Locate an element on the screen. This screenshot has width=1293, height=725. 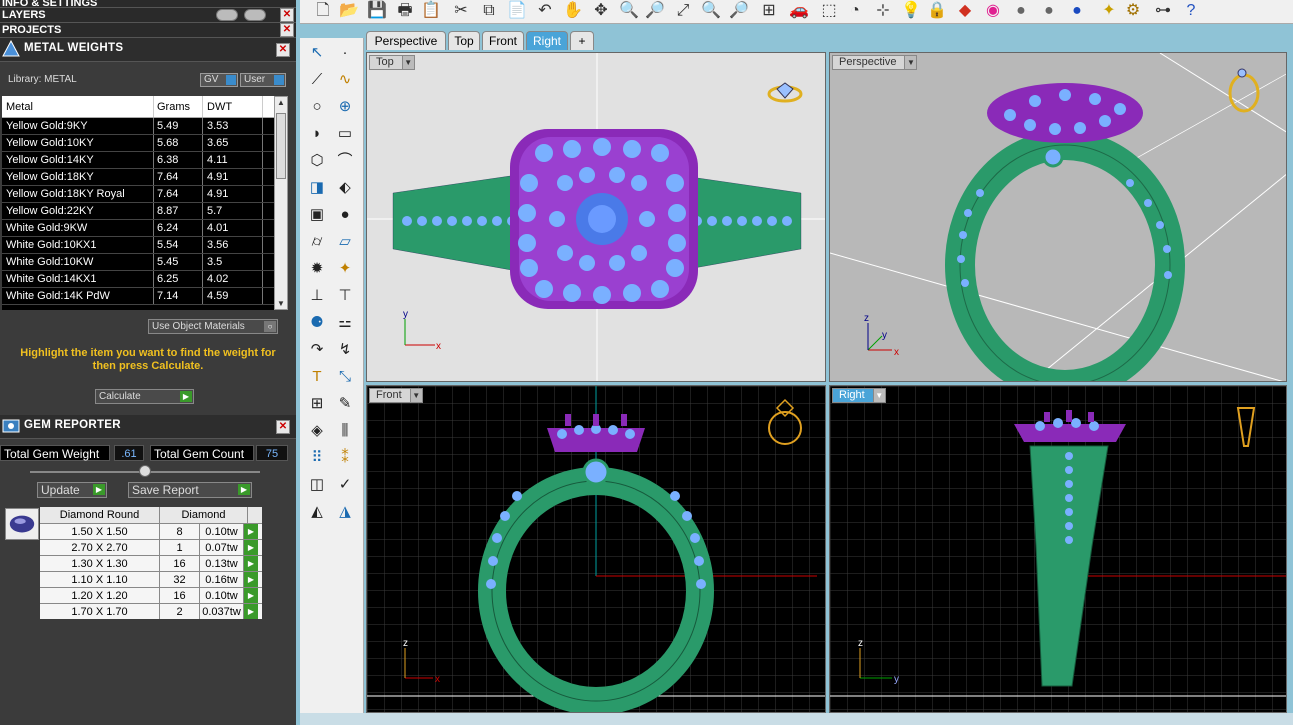
align-icon: ⊥ is located at coordinates (317, 296).